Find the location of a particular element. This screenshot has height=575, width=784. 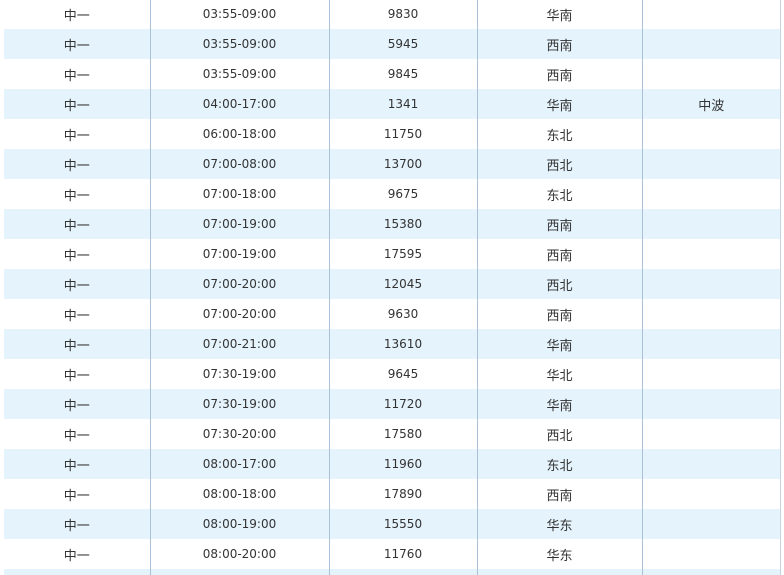

time-cell: 07:30-20:00 is located at coordinates (239, 434).